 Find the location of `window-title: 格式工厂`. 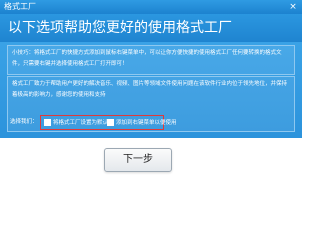

window-title: 格式工厂 is located at coordinates (20, 6).